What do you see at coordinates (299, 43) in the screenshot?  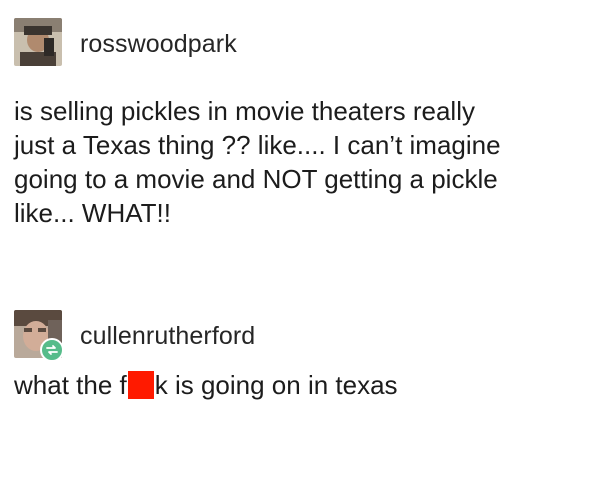 I see `post-header: rosswoodpark` at bounding box center [299, 43].